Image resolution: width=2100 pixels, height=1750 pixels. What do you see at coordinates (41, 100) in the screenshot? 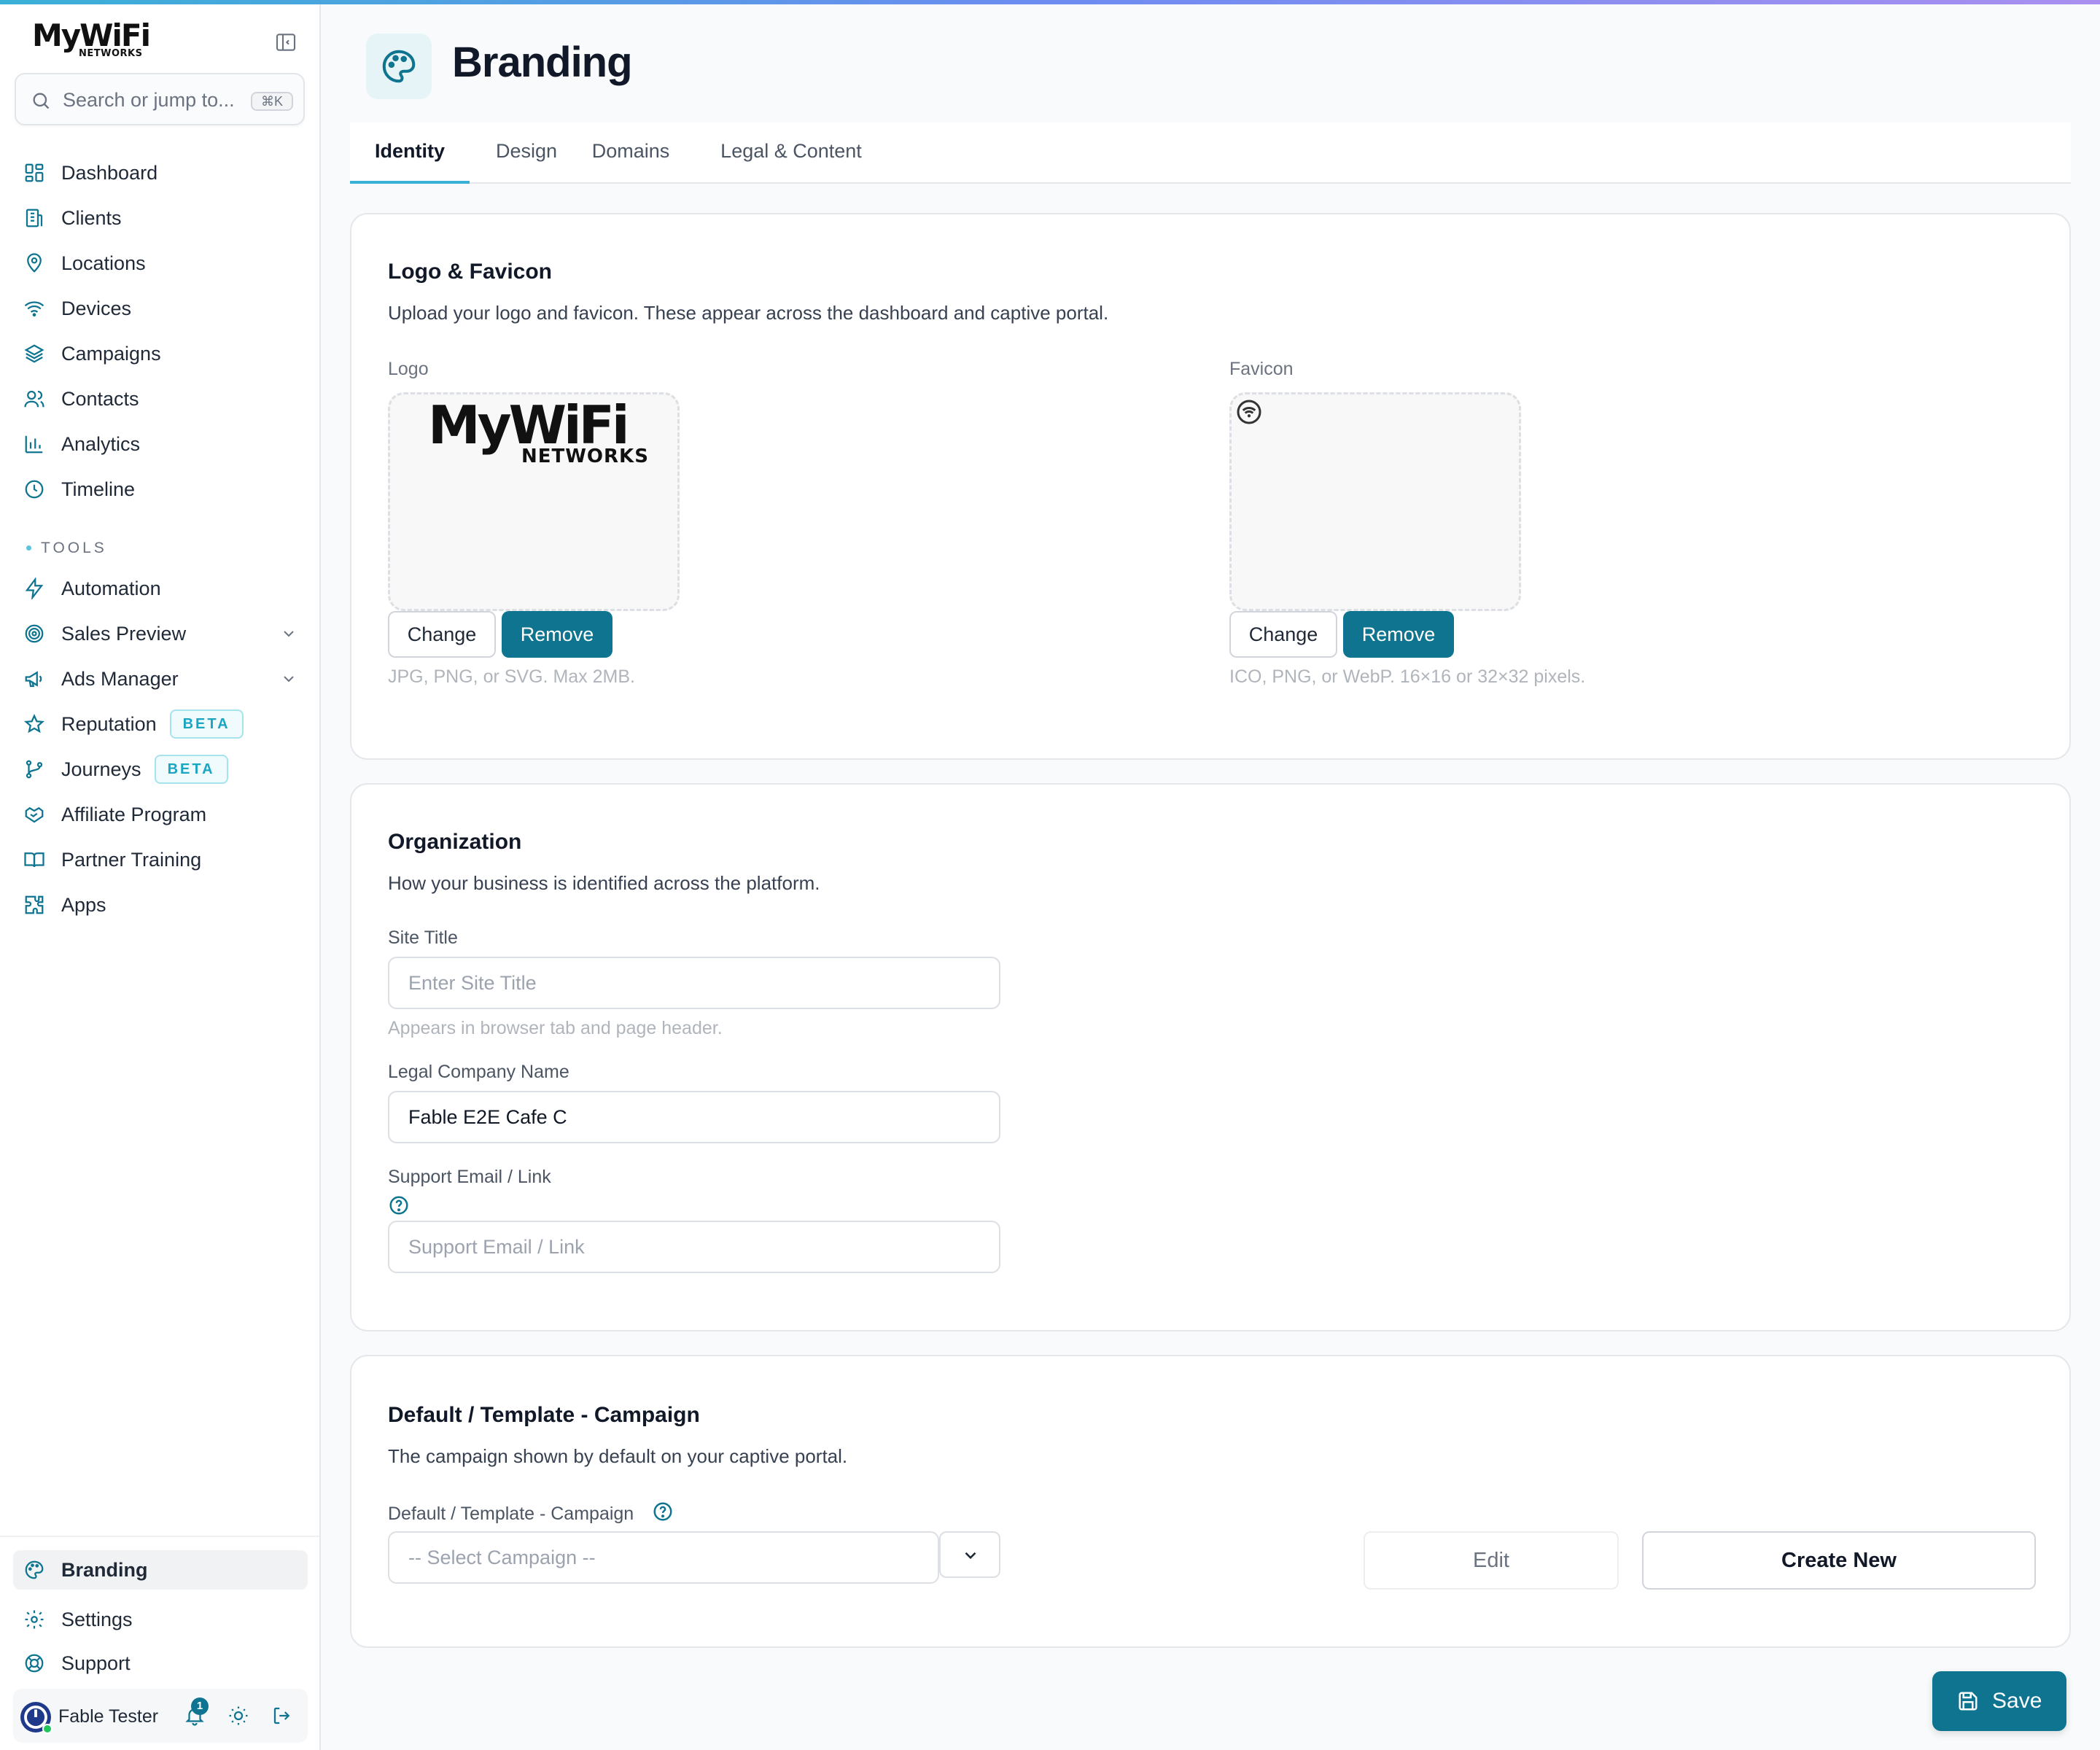
I see `search-icon` at bounding box center [41, 100].